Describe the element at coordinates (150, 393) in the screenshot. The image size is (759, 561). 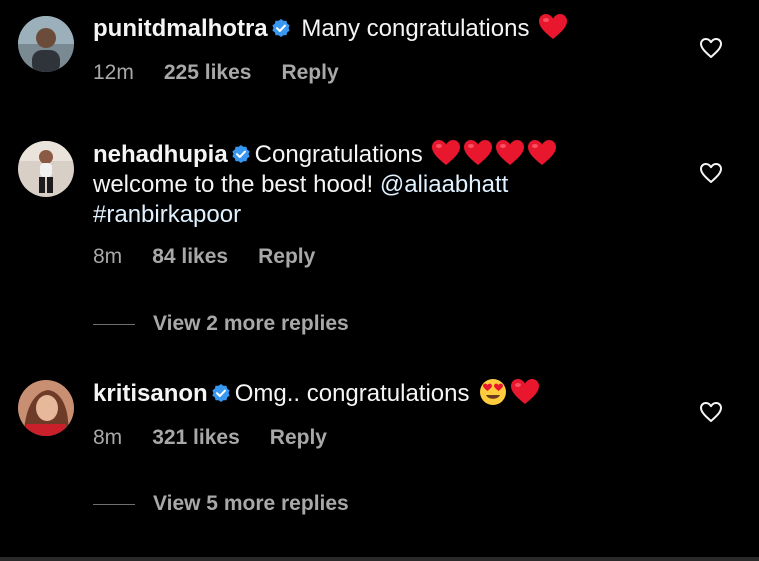
I see `username: kritisanon` at that location.